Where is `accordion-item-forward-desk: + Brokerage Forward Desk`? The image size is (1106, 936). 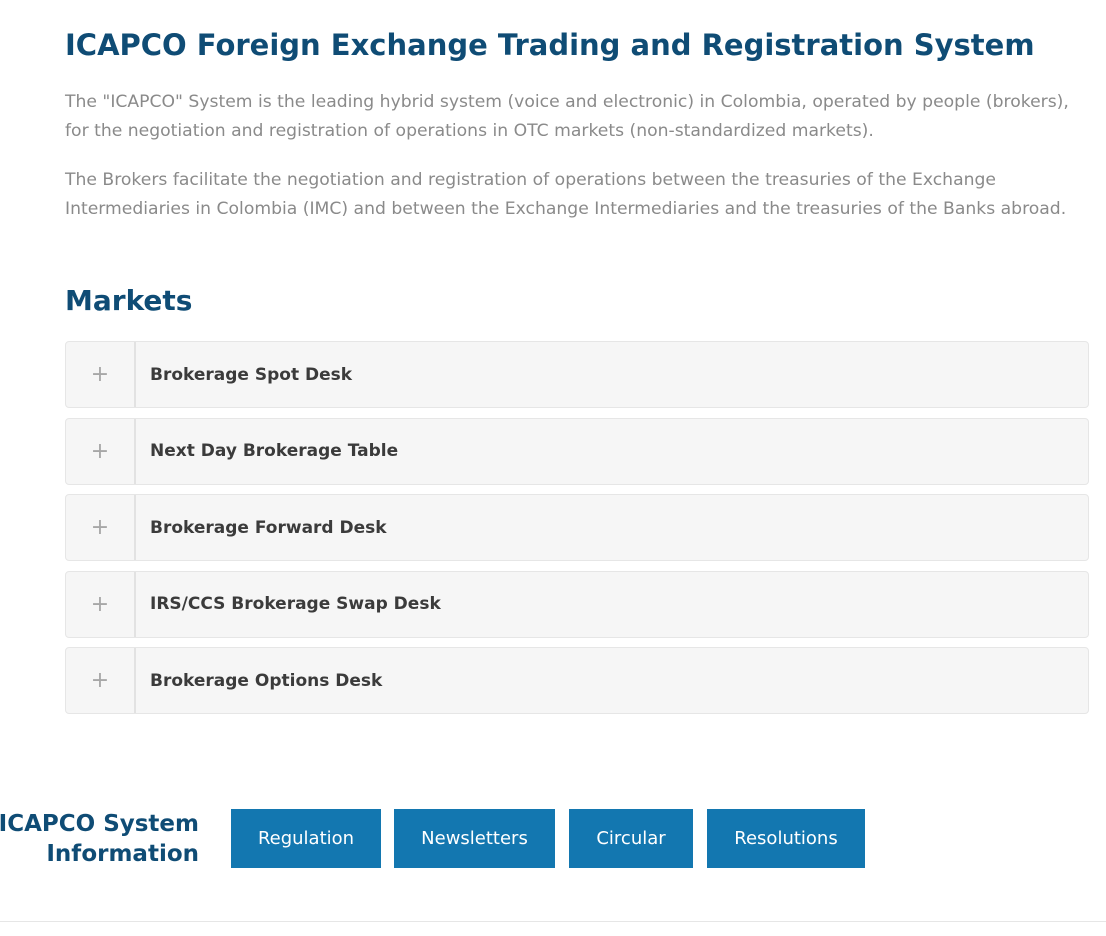 accordion-item-forward-desk: + Brokerage Forward Desk is located at coordinates (577, 527).